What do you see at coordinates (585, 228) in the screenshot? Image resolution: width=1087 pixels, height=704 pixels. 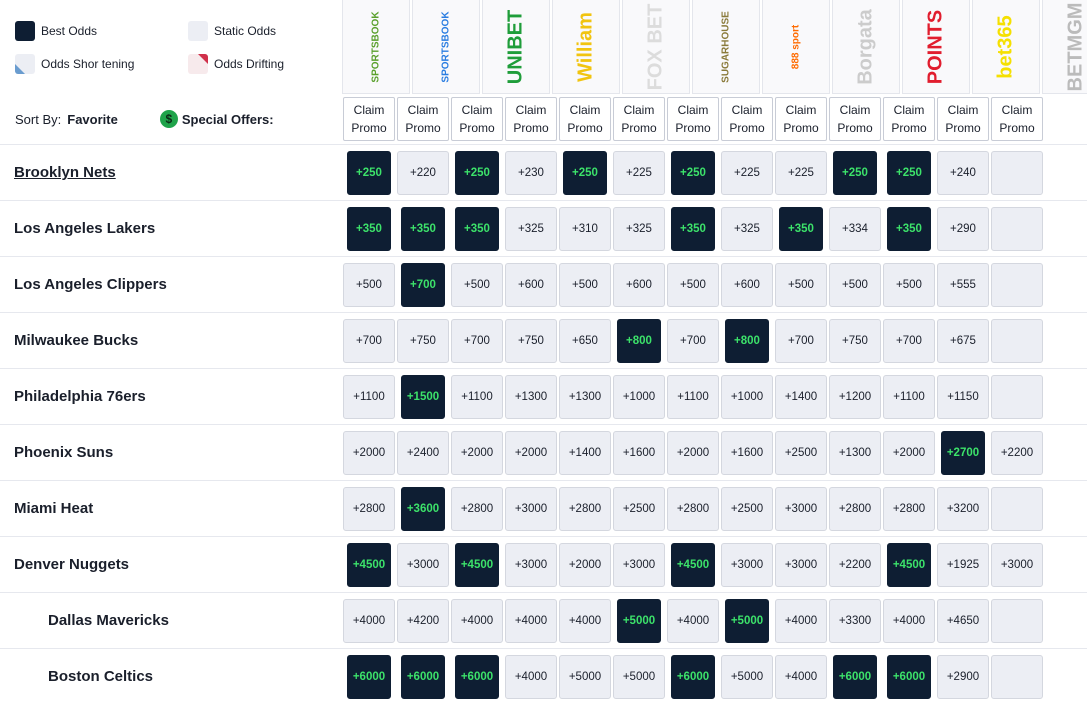 I see `odds-cell: +310` at bounding box center [585, 228].